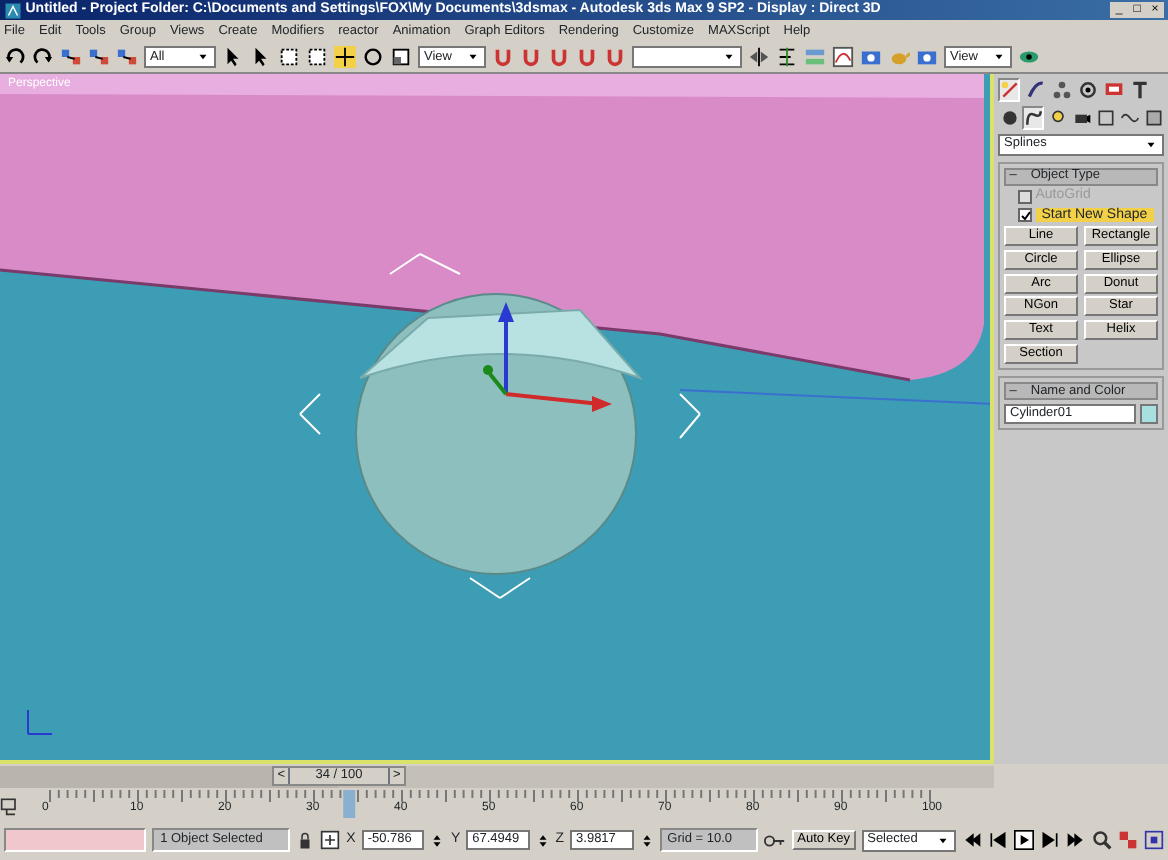  I want to click on motion-tab, so click(1087, 90).